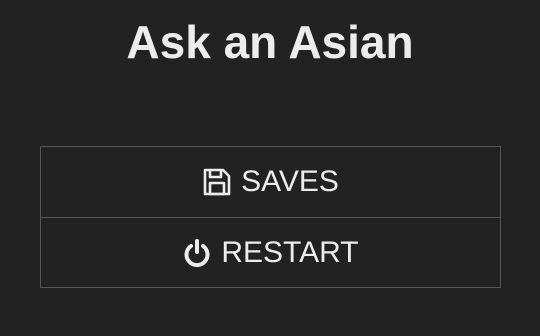 The width and height of the screenshot is (540, 336). What do you see at coordinates (290, 181) in the screenshot?
I see `saves-button-label: SAVES` at bounding box center [290, 181].